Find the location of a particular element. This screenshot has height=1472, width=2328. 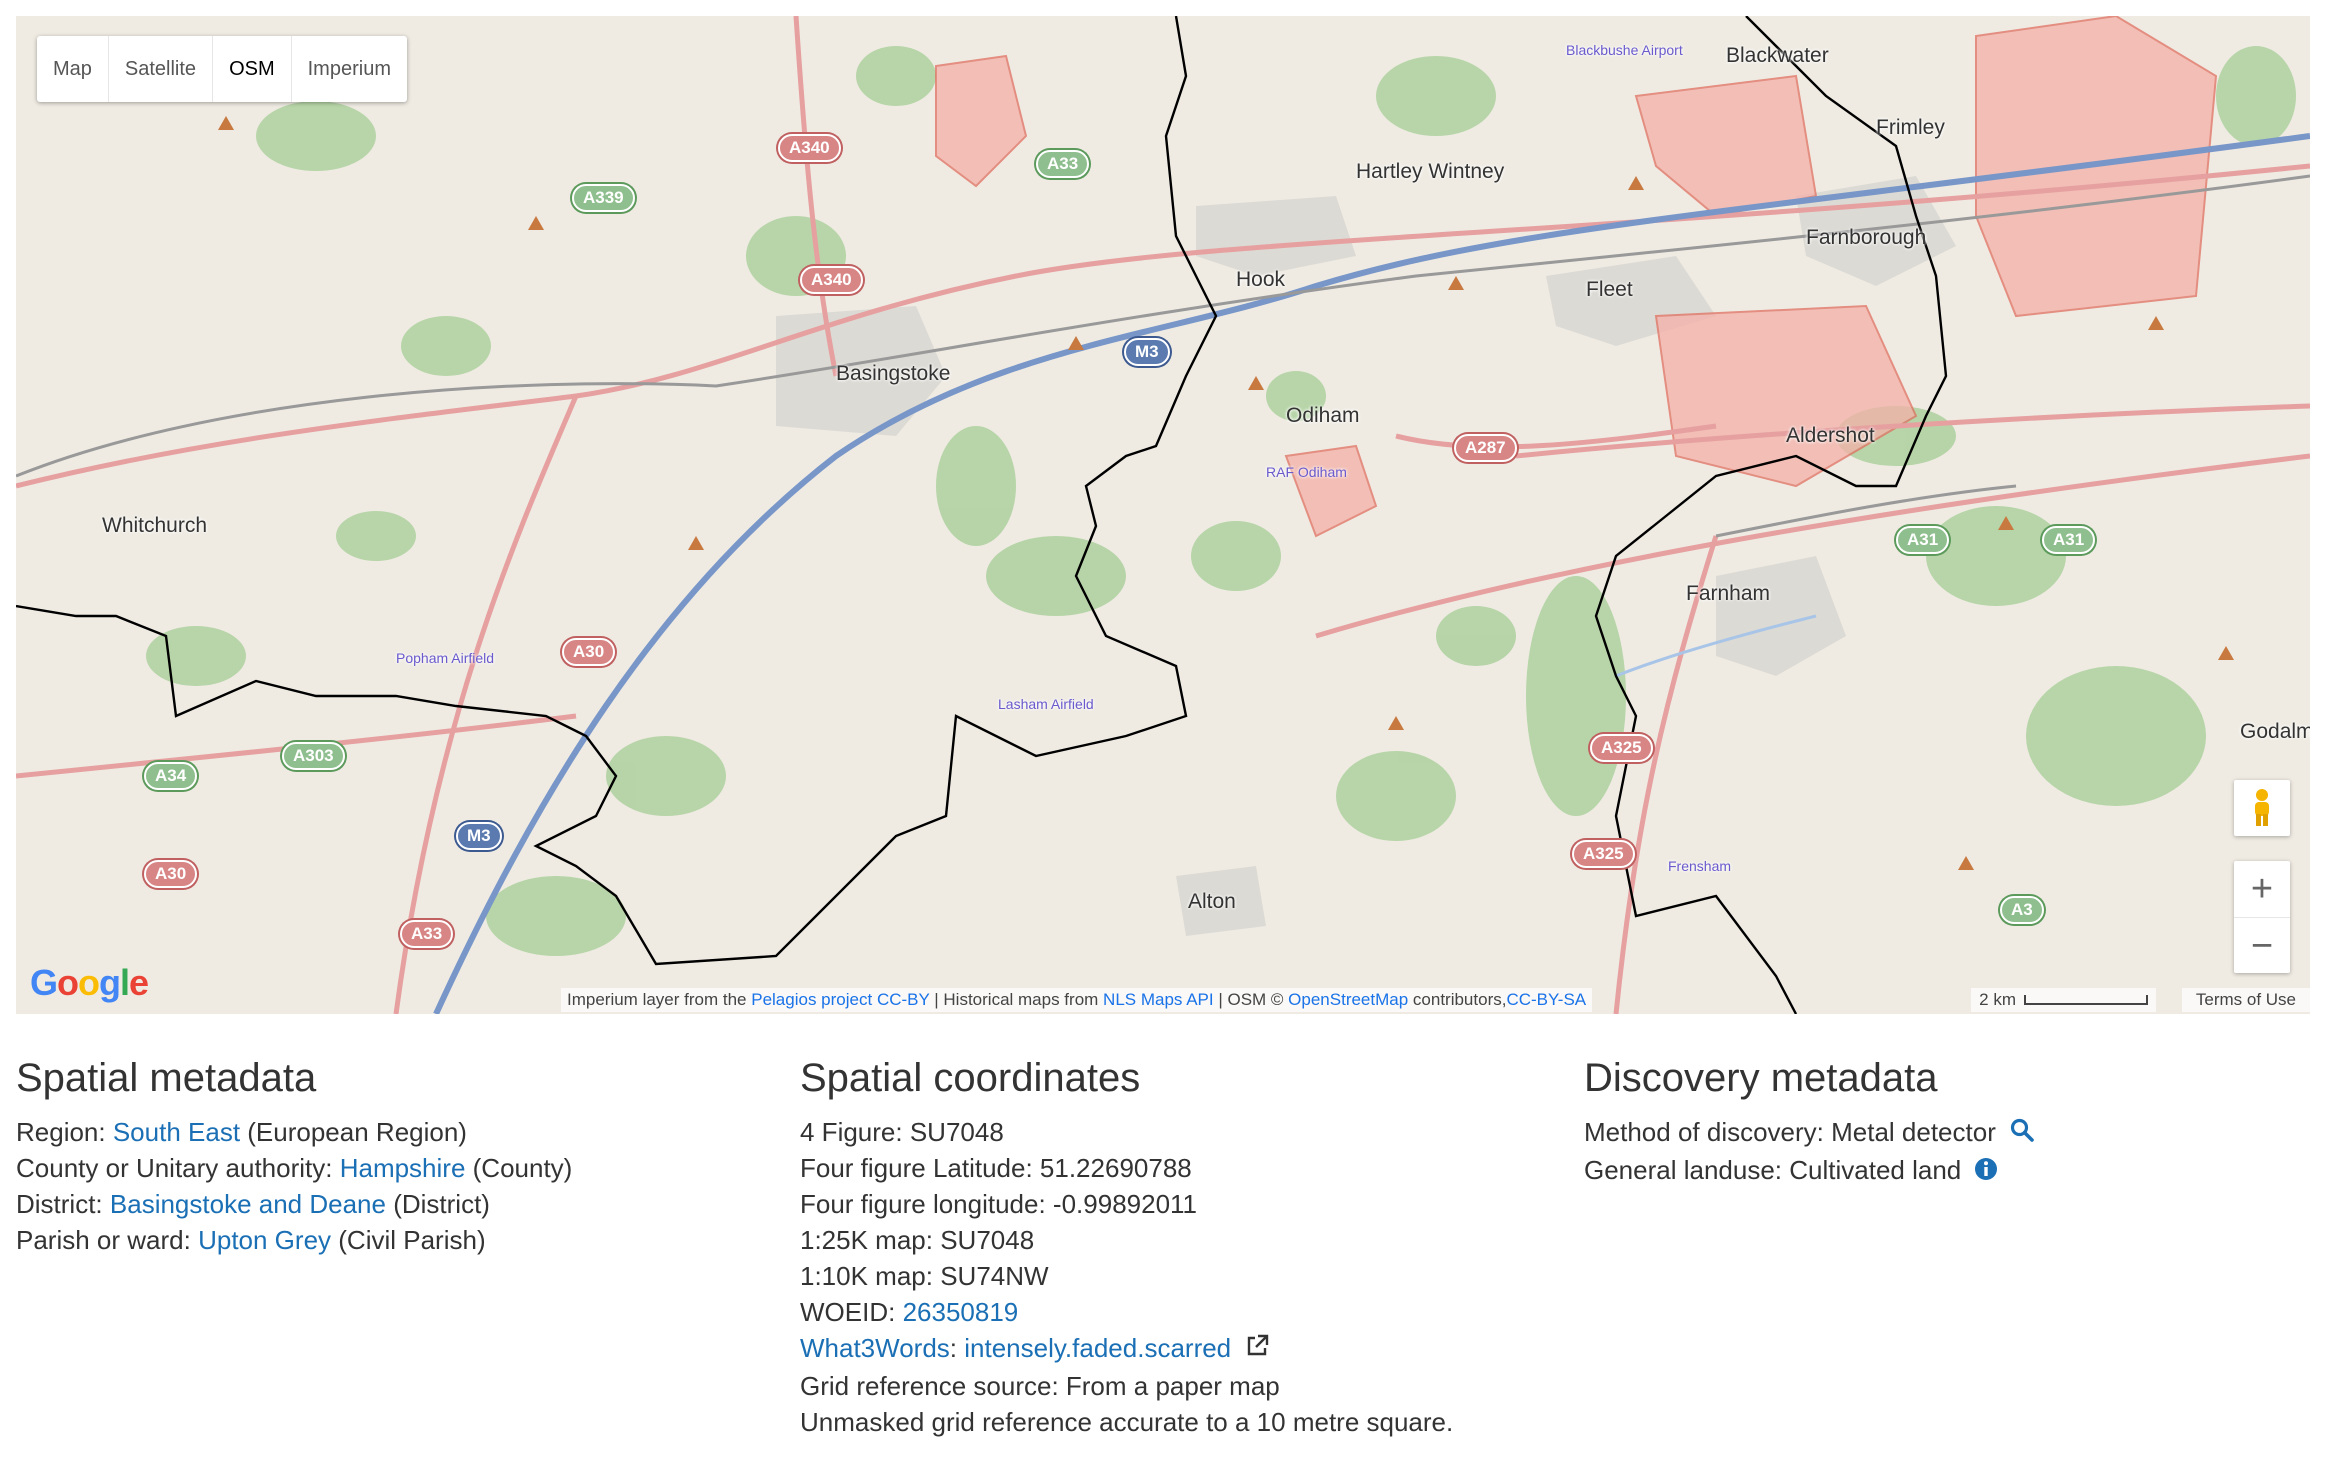

map-scale: 2 km is located at coordinates (2063, 1000).